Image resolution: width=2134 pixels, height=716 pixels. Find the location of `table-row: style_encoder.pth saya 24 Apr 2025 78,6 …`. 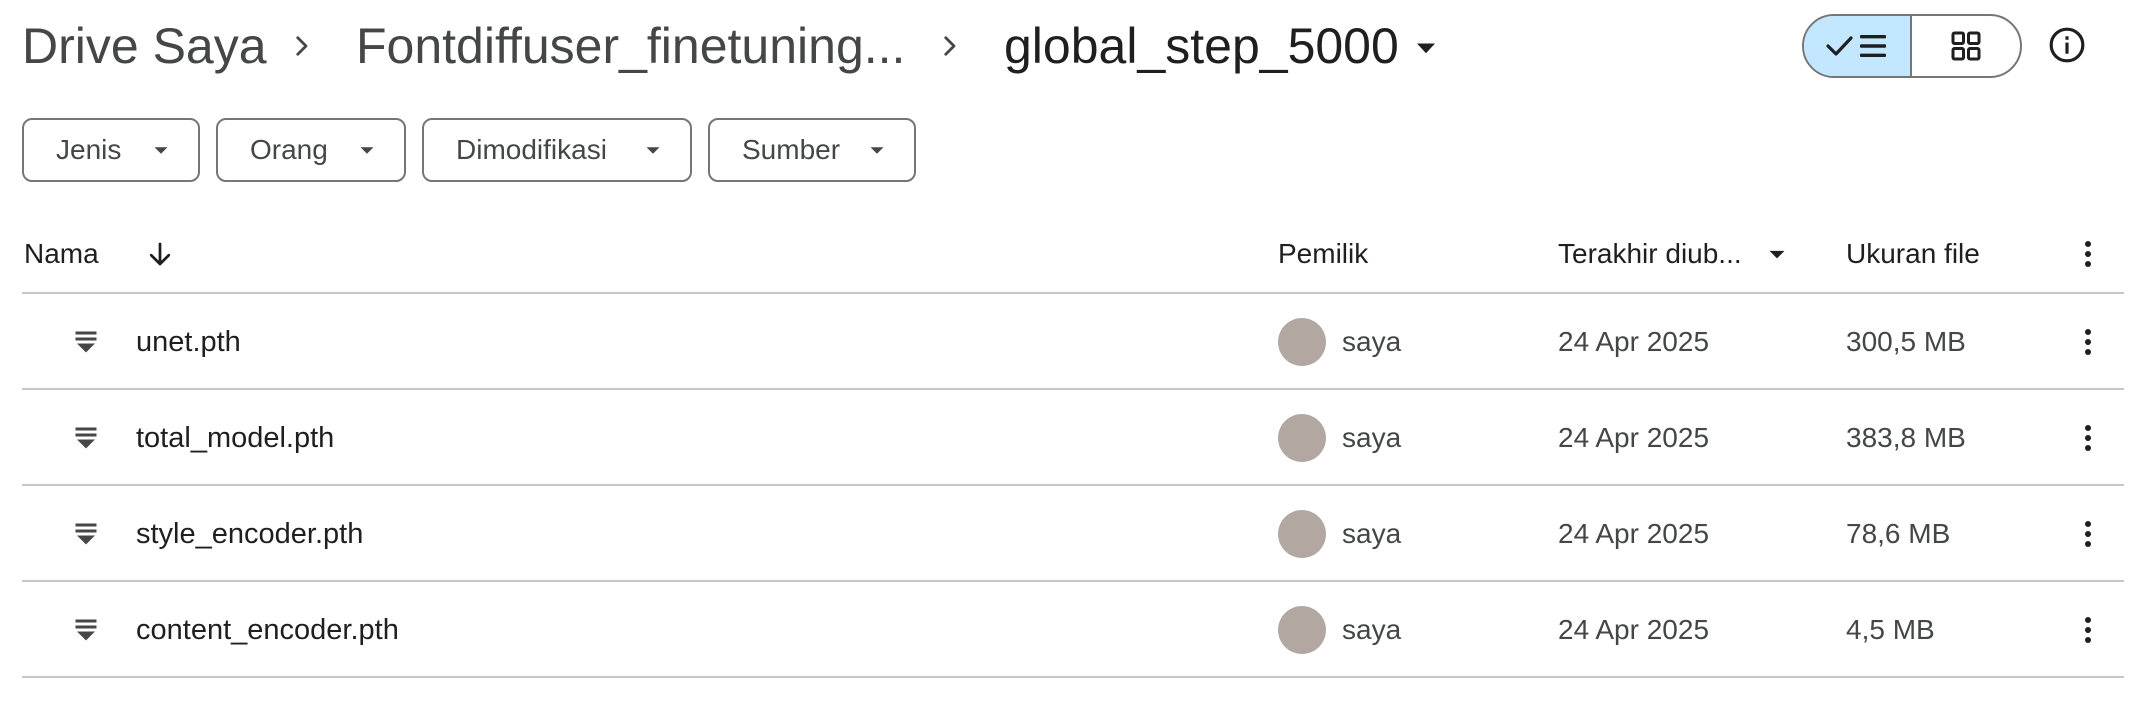

table-row: style_encoder.pth saya 24 Apr 2025 78,6 … is located at coordinates (1073, 534).